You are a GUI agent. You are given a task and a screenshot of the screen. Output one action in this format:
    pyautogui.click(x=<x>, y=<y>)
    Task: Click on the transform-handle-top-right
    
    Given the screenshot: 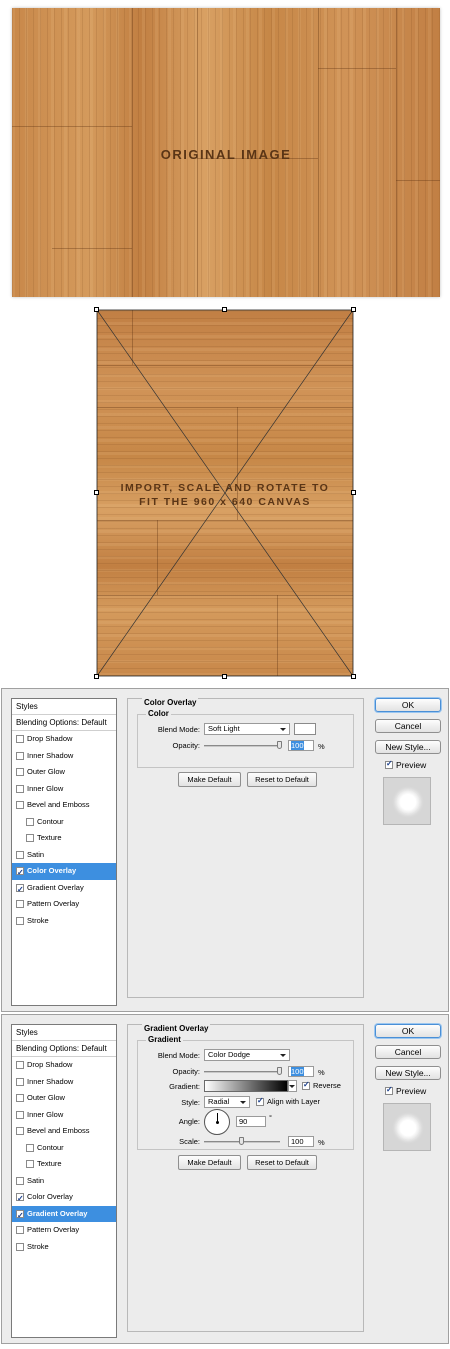 What is the action you would take?
    pyautogui.click(x=353, y=309)
    